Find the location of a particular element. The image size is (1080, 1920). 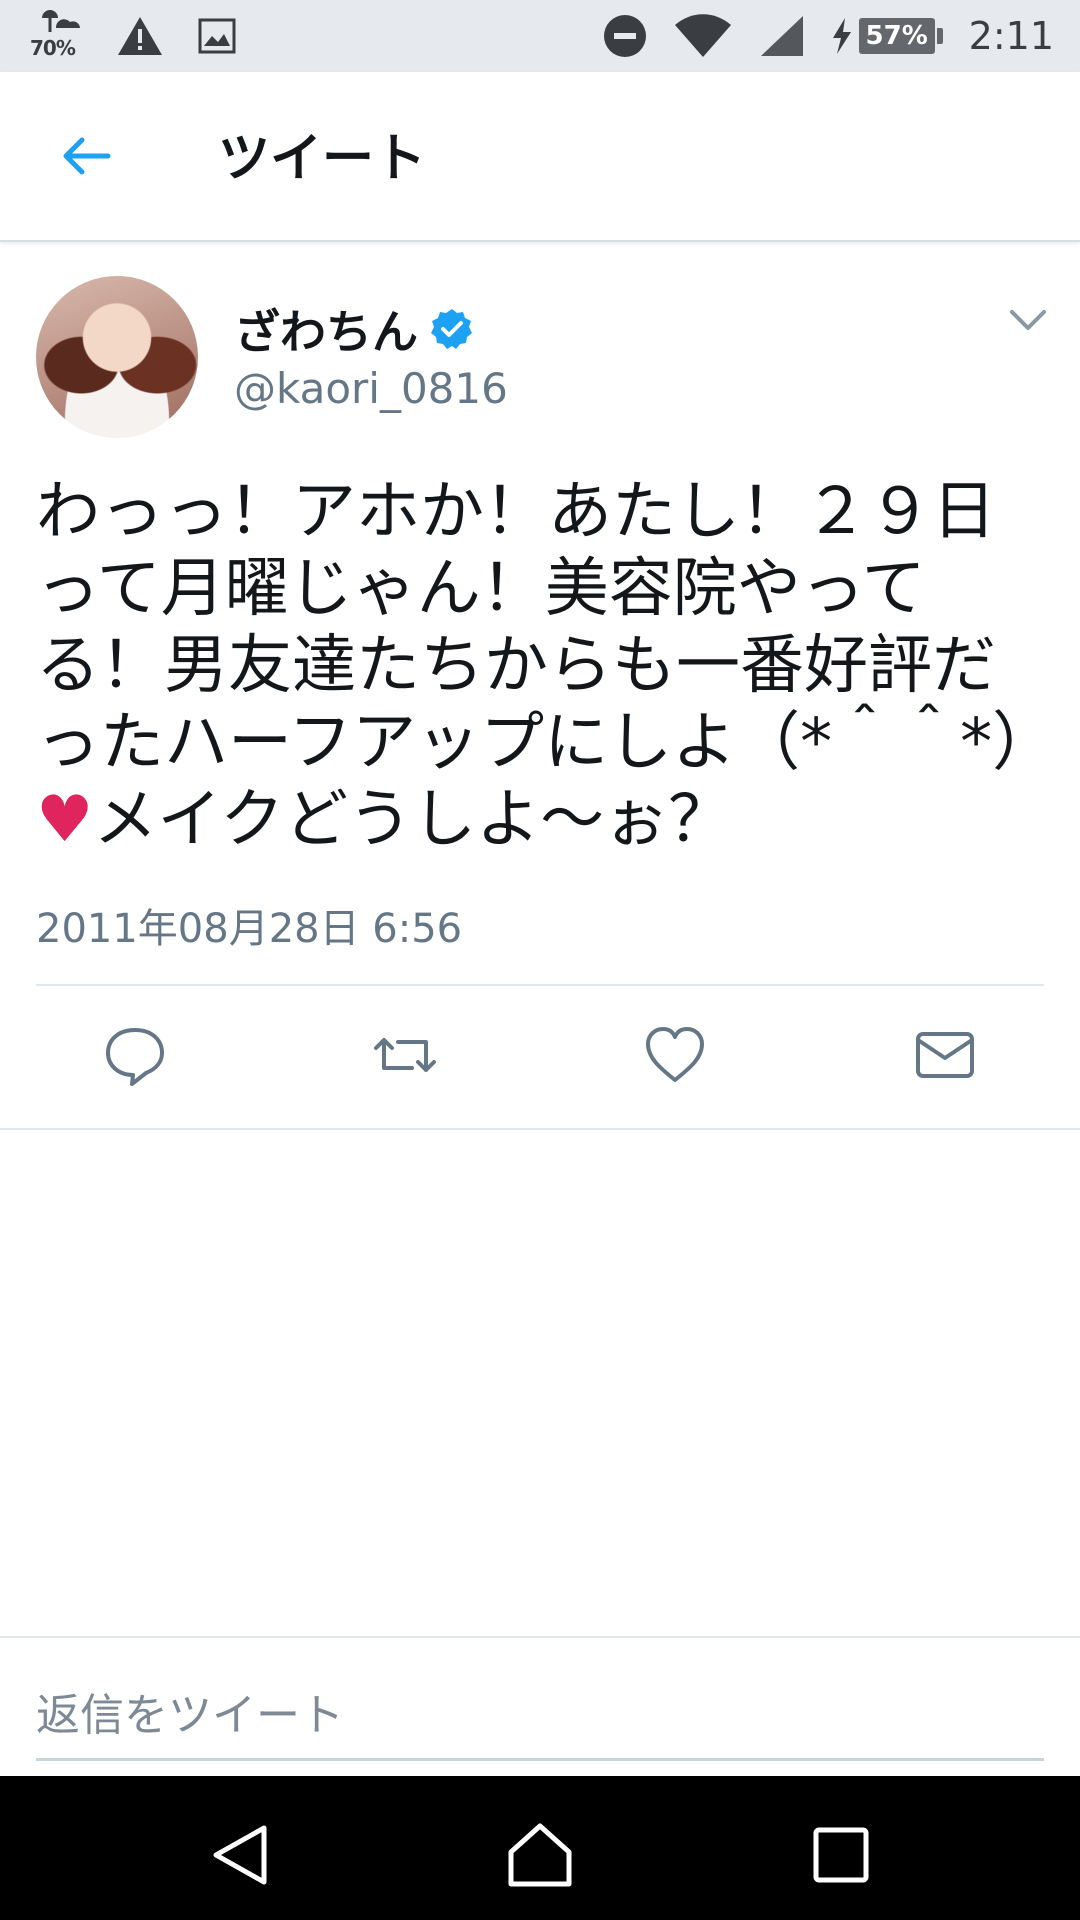

charging-icon is located at coordinates (841, 36).